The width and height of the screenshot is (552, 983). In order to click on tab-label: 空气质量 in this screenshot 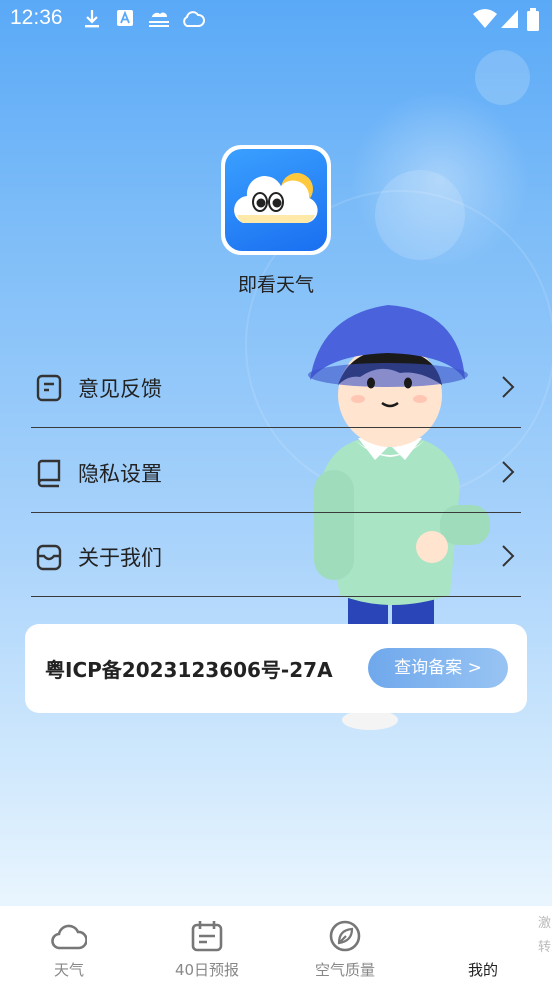, I will do `click(344, 970)`.